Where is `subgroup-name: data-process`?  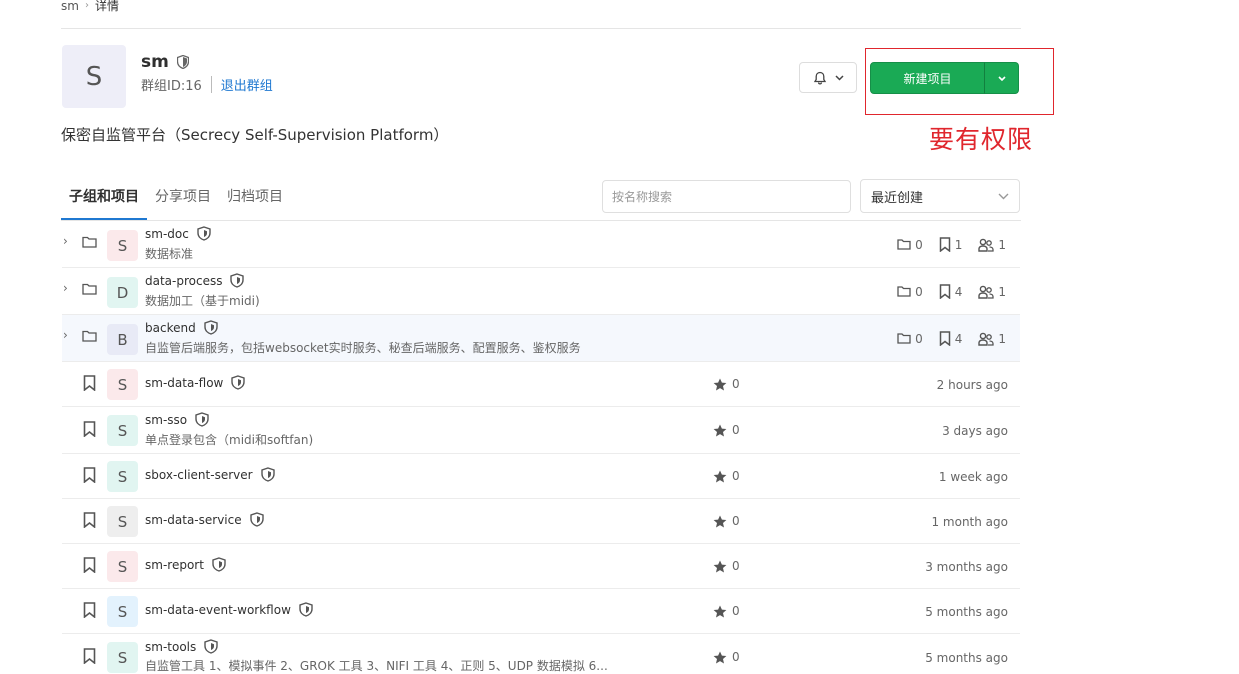 subgroup-name: data-process is located at coordinates (183, 281).